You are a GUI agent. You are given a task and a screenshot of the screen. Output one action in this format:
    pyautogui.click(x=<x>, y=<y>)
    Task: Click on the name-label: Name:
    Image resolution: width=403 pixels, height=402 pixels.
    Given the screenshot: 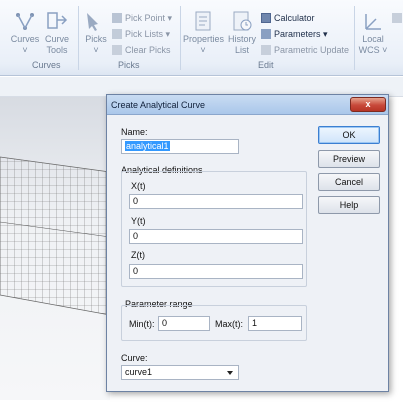 What is the action you would take?
    pyautogui.click(x=134, y=132)
    